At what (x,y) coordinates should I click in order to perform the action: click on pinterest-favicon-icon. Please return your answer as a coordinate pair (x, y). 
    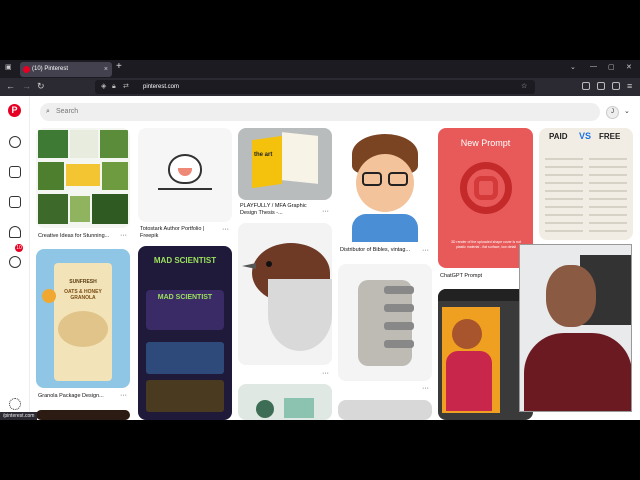
    Looking at the image, I should click on (26, 69).